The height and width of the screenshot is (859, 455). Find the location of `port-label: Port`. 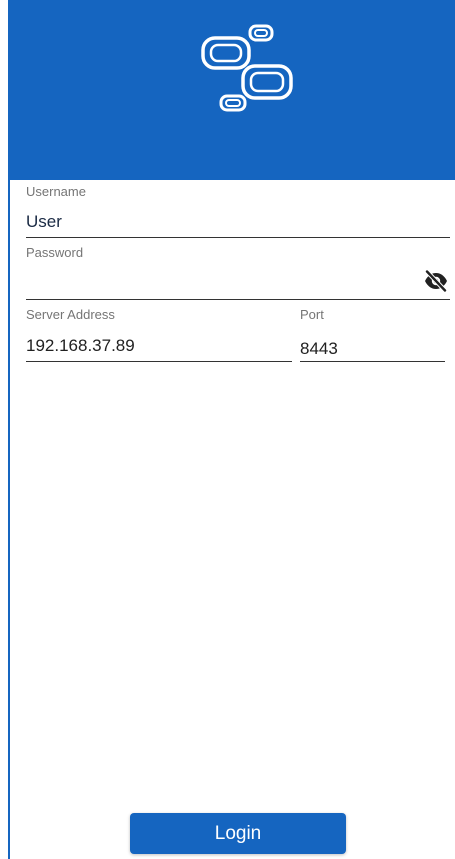

port-label: Port is located at coordinates (312, 314).